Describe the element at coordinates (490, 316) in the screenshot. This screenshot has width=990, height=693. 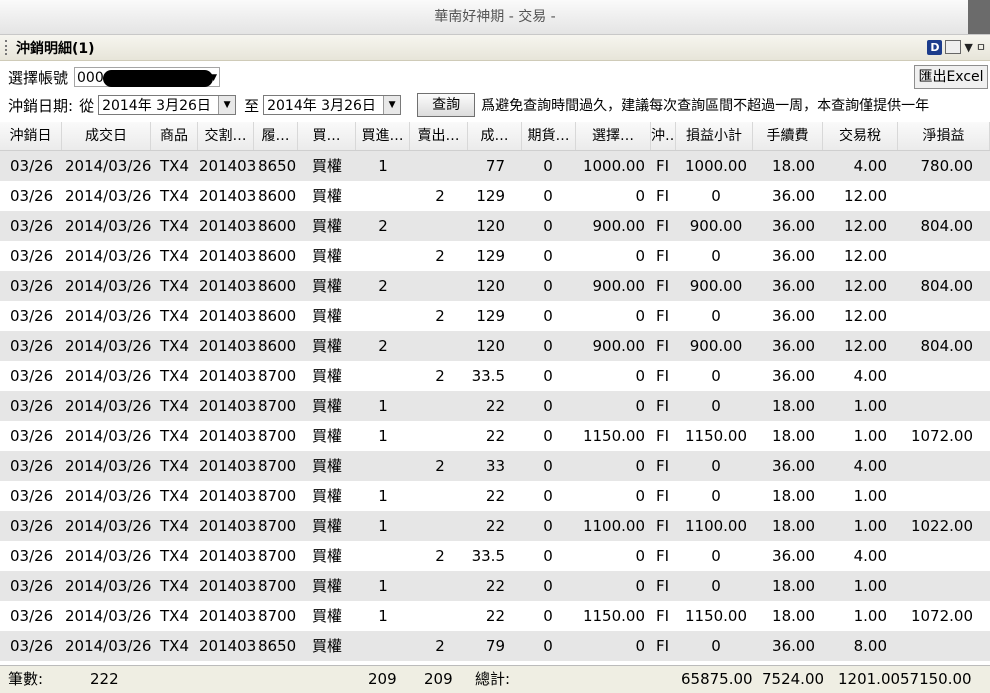
I see `table-cell: 129` at that location.